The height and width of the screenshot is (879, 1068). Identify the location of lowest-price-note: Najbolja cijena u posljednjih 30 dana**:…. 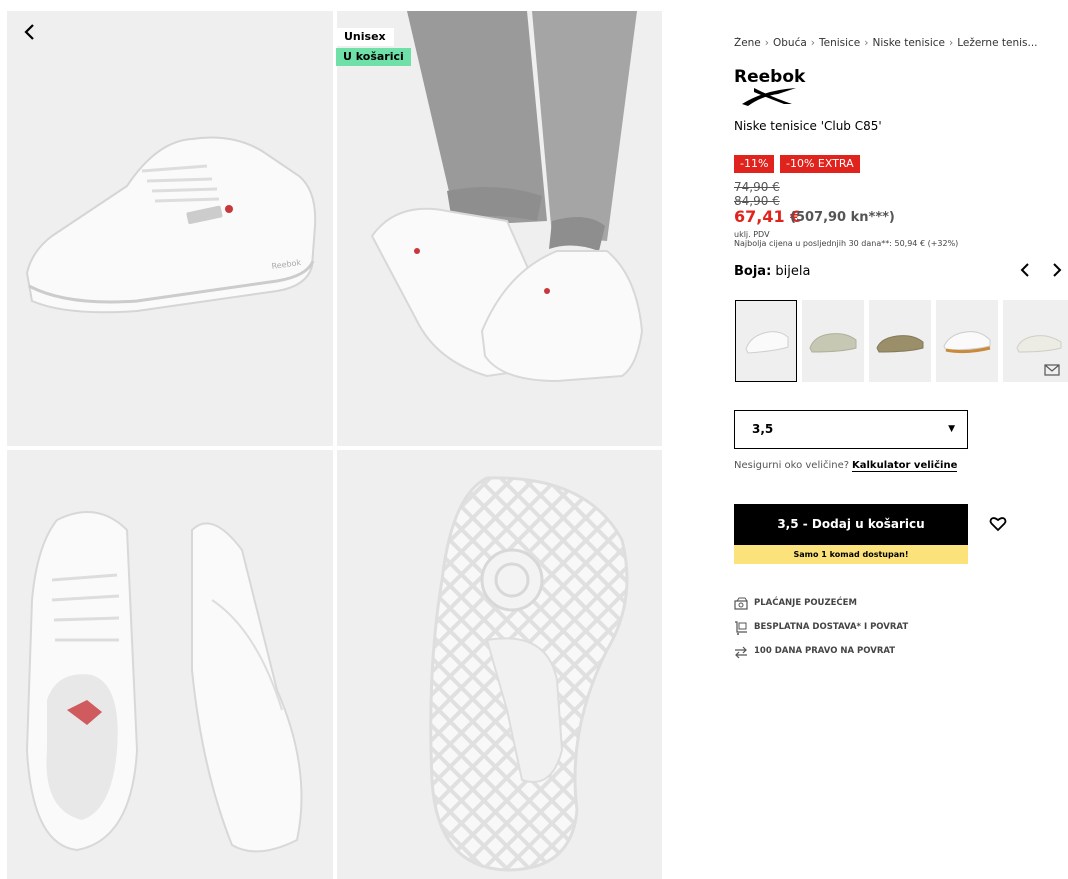
(846, 243).